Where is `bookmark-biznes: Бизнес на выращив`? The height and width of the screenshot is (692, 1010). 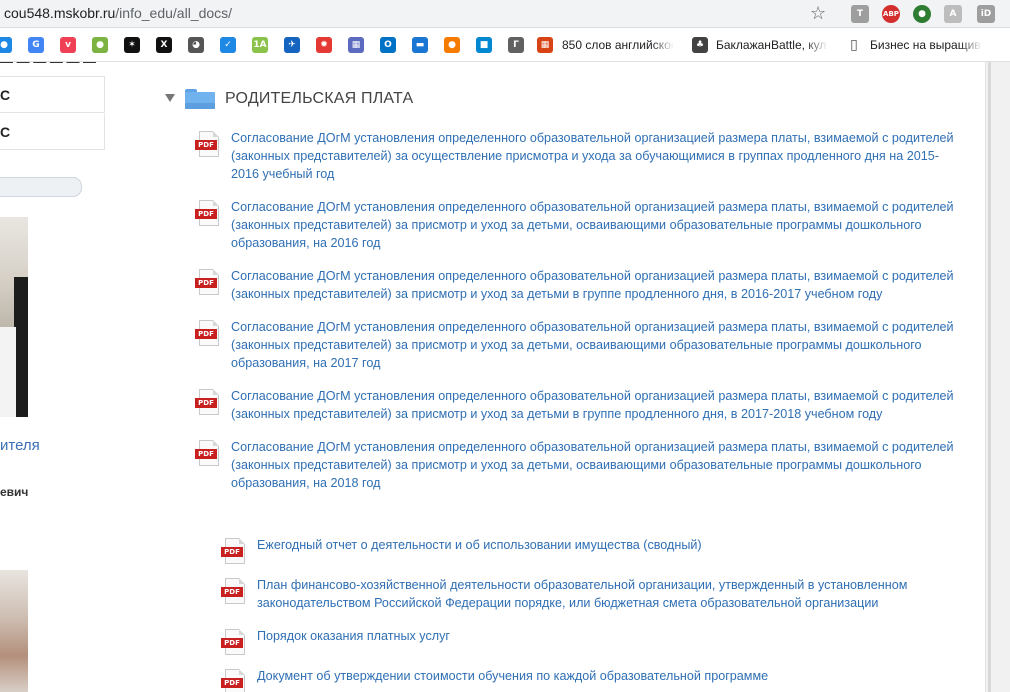 bookmark-biznes: Бизнес на выращив is located at coordinates (926, 45).